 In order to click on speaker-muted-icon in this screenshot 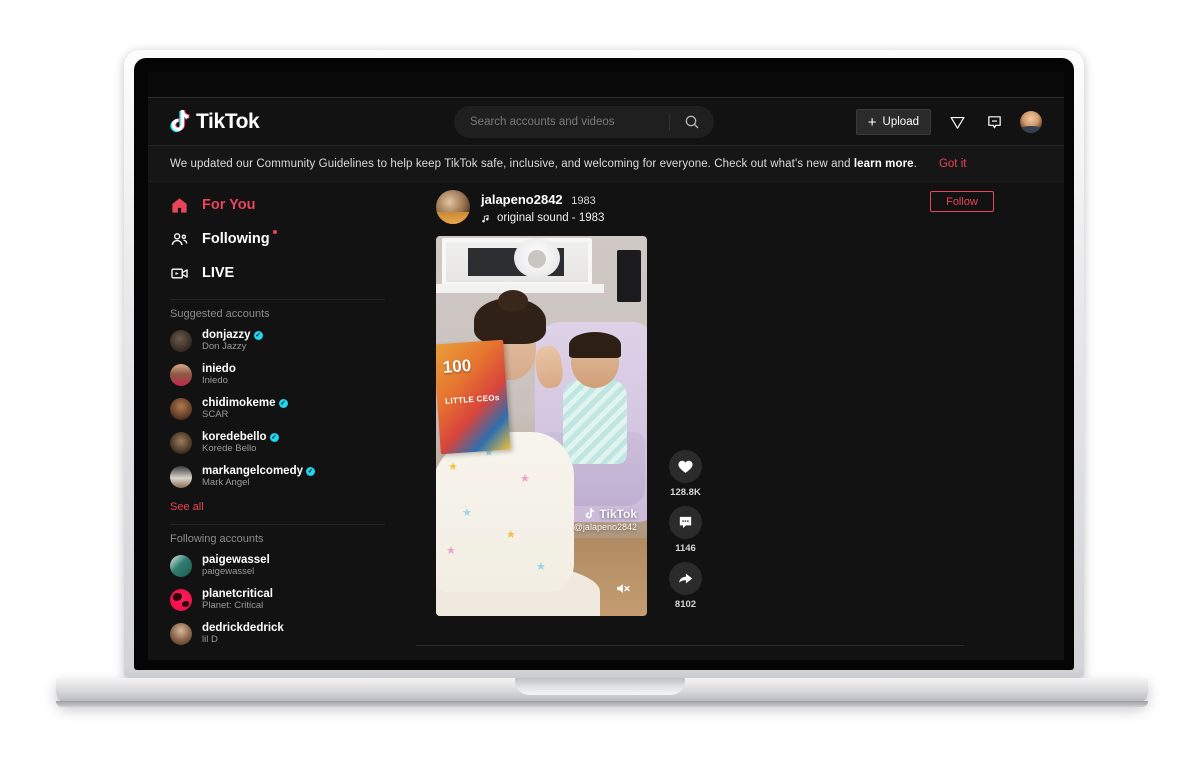, I will do `click(623, 588)`.